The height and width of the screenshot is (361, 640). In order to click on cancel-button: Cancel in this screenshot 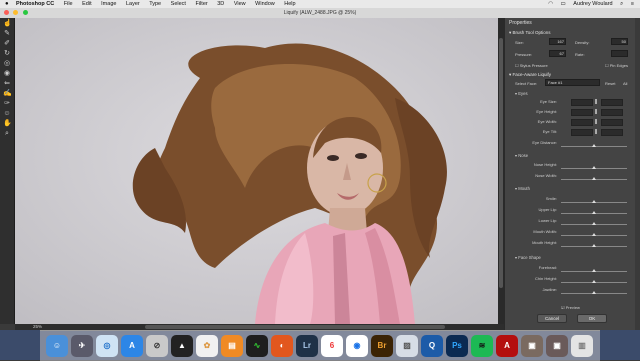, I will do `click(552, 318)`.